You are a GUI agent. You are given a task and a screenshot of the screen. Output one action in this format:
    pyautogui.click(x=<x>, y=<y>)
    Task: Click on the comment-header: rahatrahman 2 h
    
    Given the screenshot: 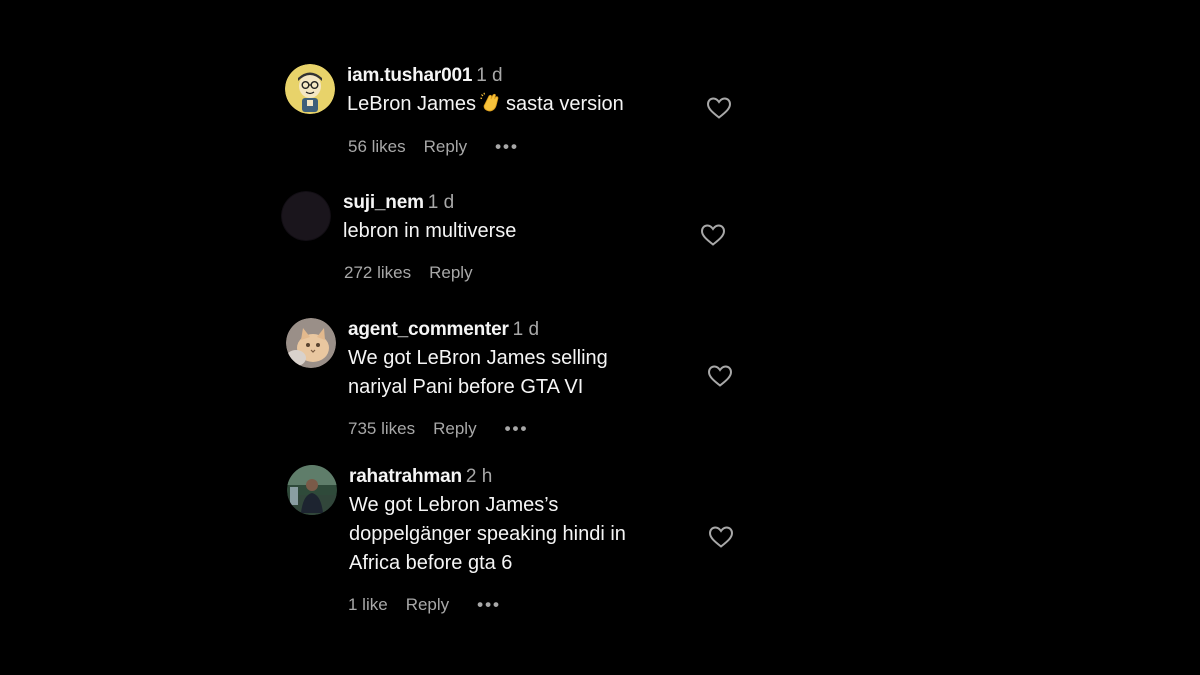 What is the action you would take?
    pyautogui.click(x=487, y=477)
    